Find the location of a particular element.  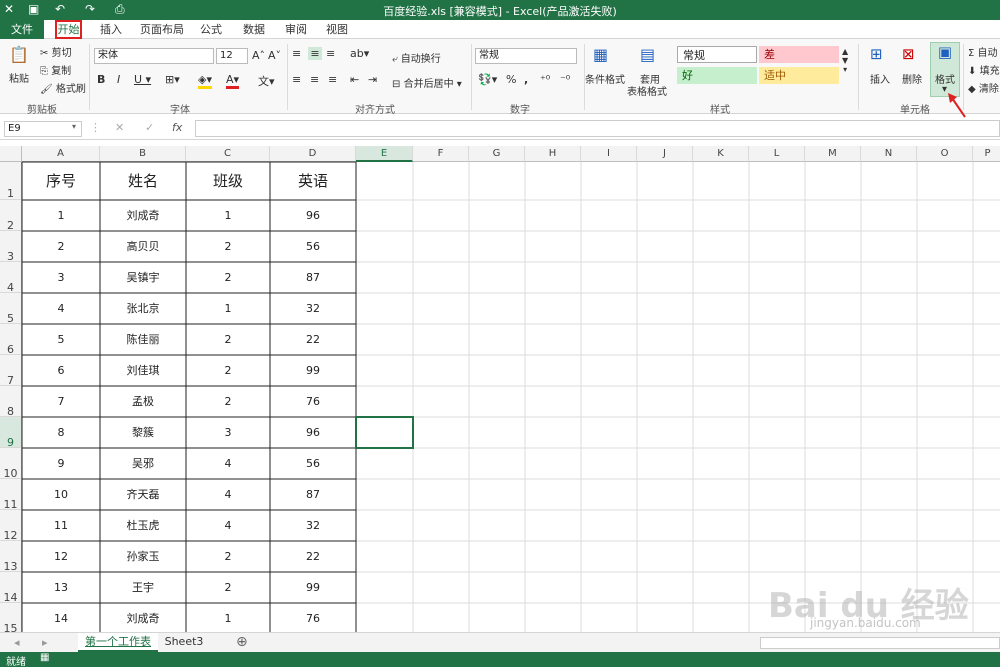

delete-cells-button: 删除 is located at coordinates (912, 78).